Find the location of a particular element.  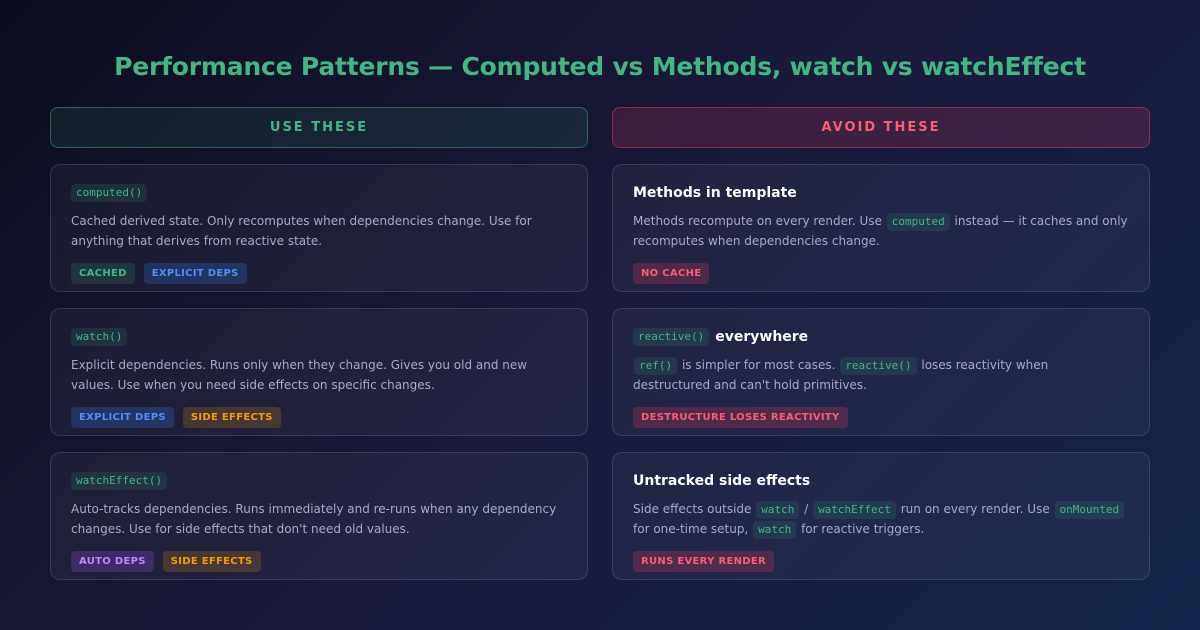

card-title: Untracked side effects is located at coordinates (722, 481).